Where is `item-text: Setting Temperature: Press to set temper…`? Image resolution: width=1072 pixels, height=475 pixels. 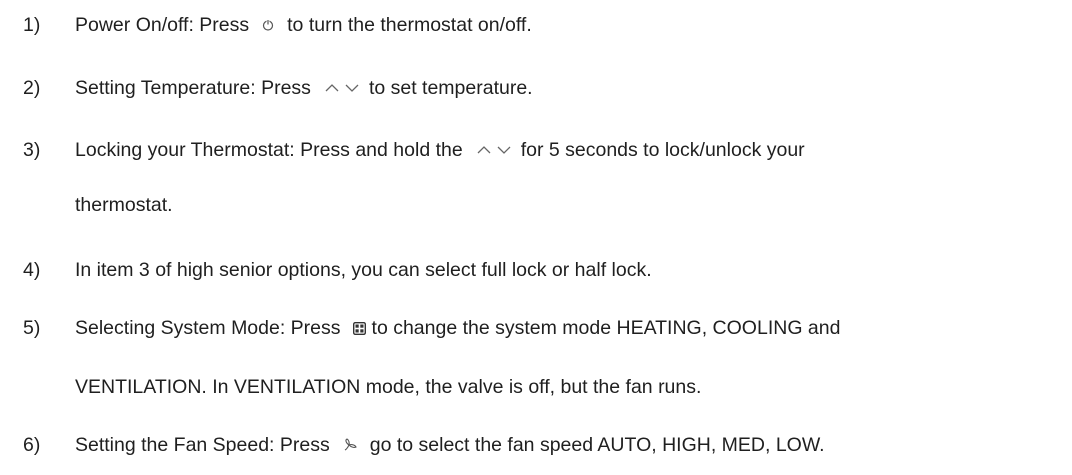 item-text: Setting Temperature: Press to set temper… is located at coordinates (304, 88).